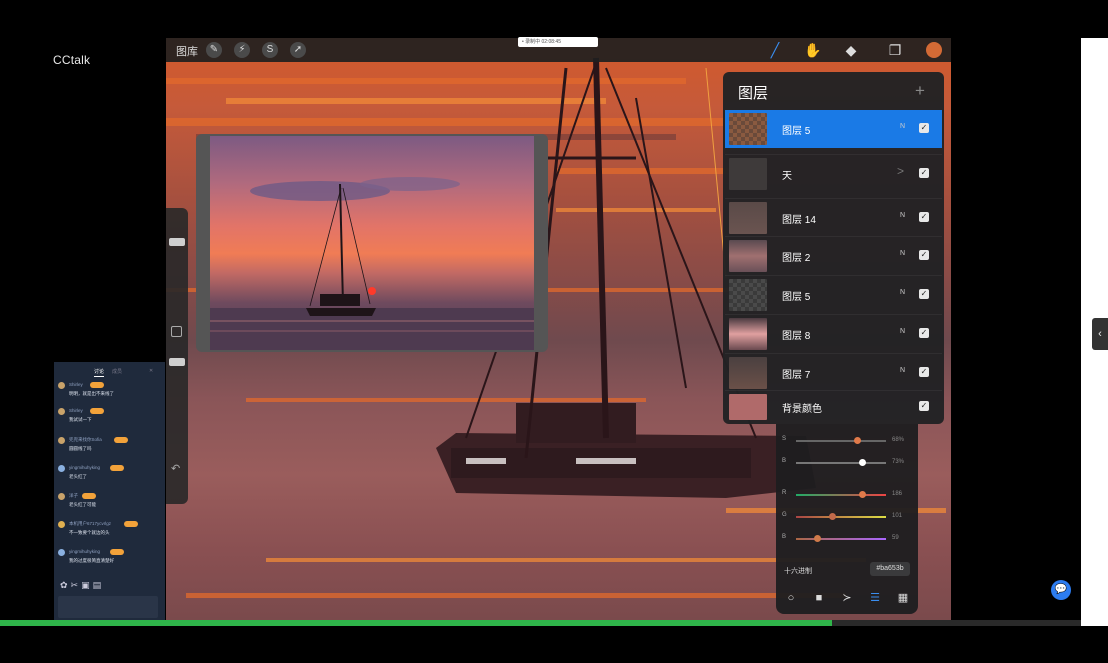 This screenshot has width=1108, height=663. Describe the element at coordinates (833, 173) in the screenshot. I see `layer-group-row: 天 > ✓` at that location.